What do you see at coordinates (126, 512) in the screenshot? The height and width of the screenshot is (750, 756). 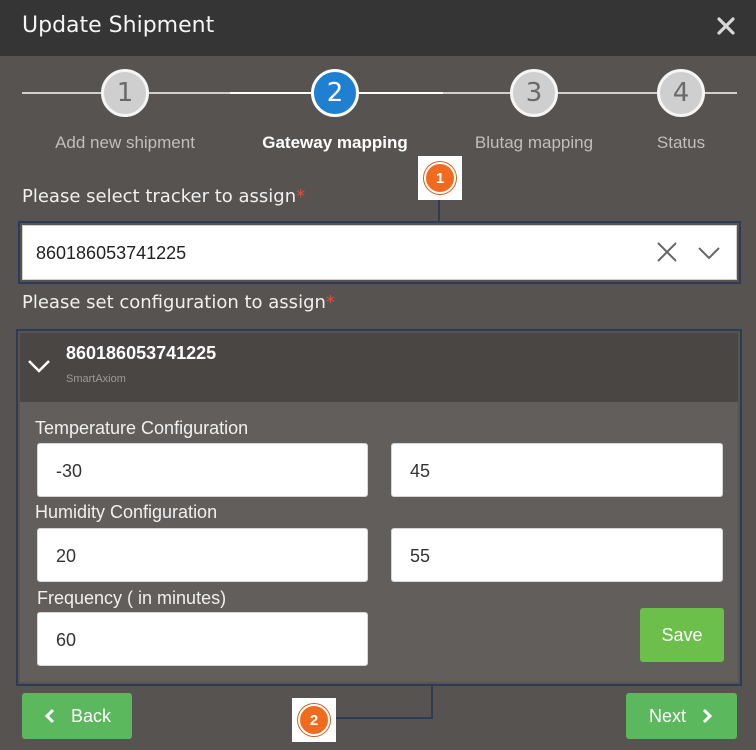 I see `humidity-label: Humidity Configuration` at bounding box center [126, 512].